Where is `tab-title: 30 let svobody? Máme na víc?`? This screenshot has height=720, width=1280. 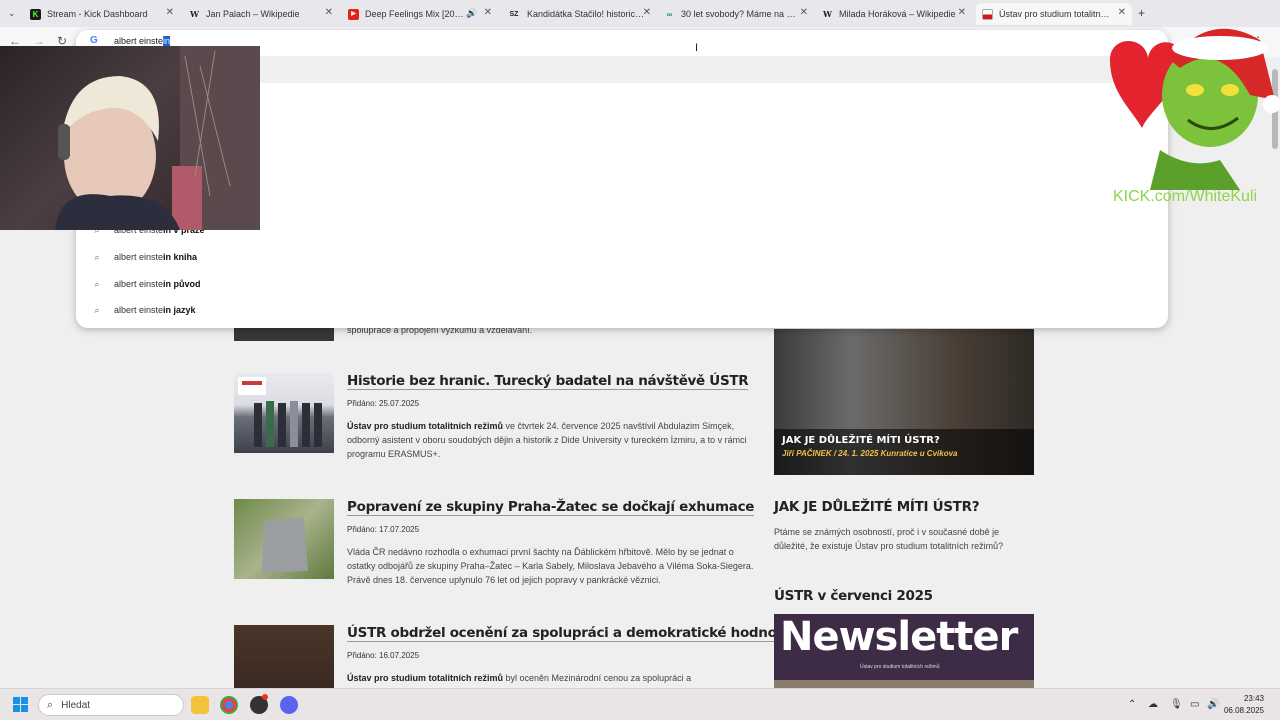 tab-title: 30 let svobody? Máme na víc? is located at coordinates (740, 14).